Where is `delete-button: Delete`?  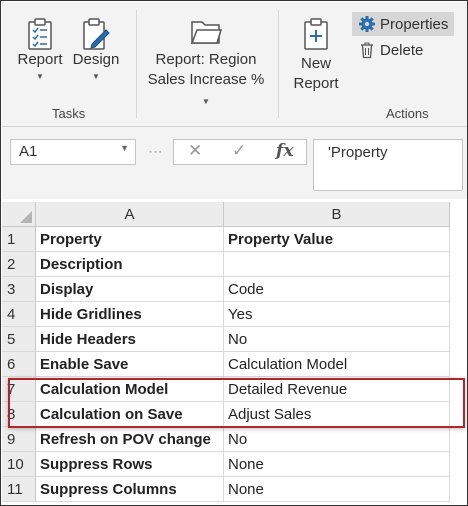
delete-button: Delete is located at coordinates (390, 50).